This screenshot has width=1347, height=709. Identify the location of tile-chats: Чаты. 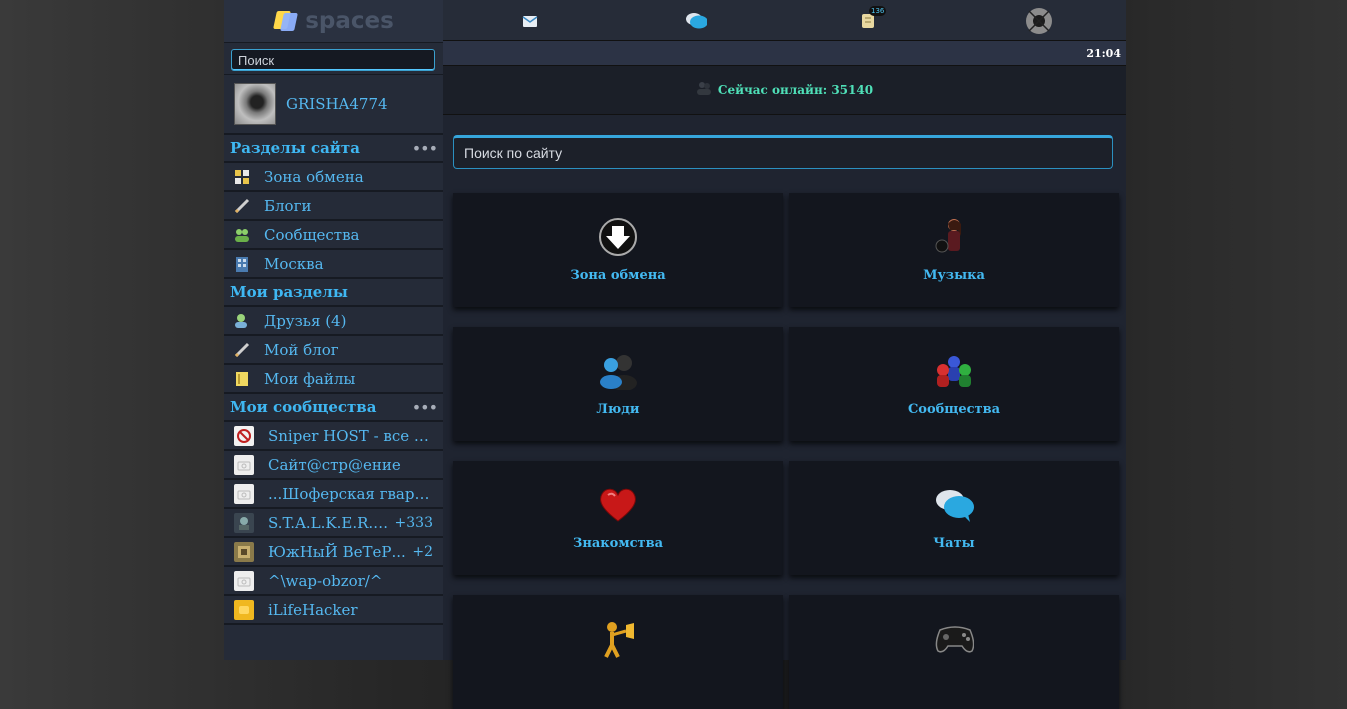
(954, 518).